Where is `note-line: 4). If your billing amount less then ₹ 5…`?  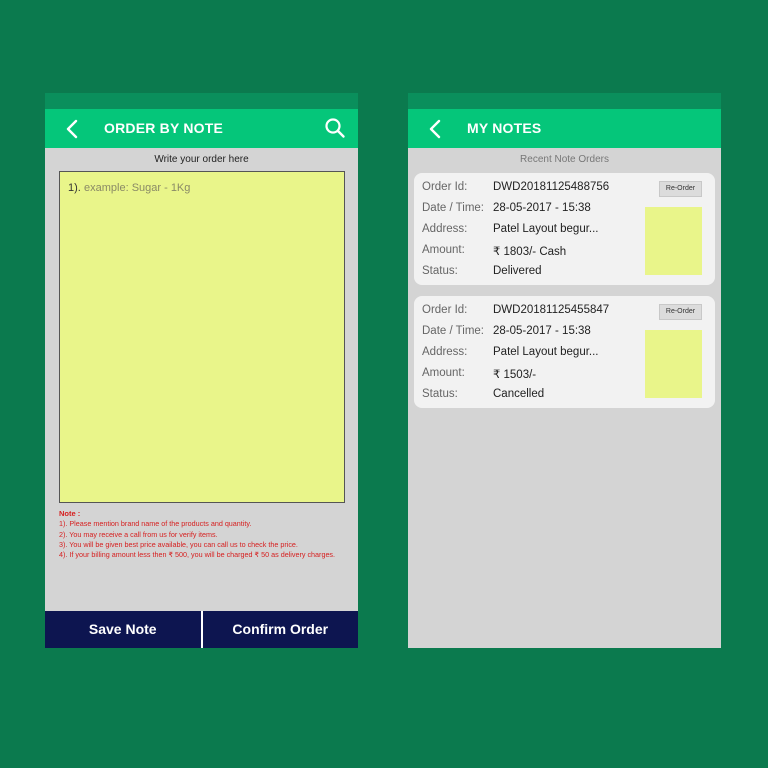 note-line: 4). If your billing amount less then ₹ 5… is located at coordinates (197, 555).